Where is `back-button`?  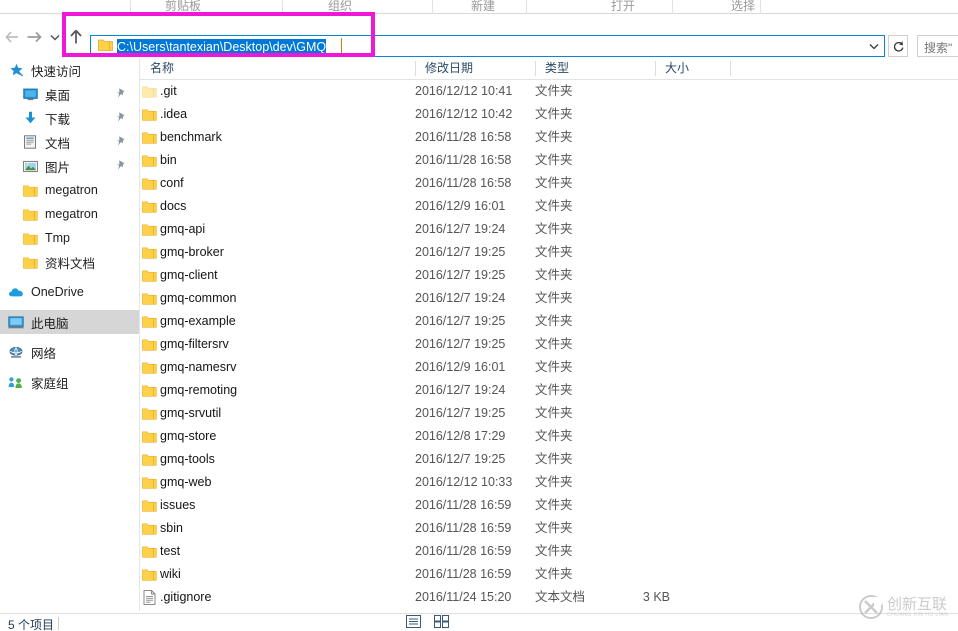 back-button is located at coordinates (12, 37).